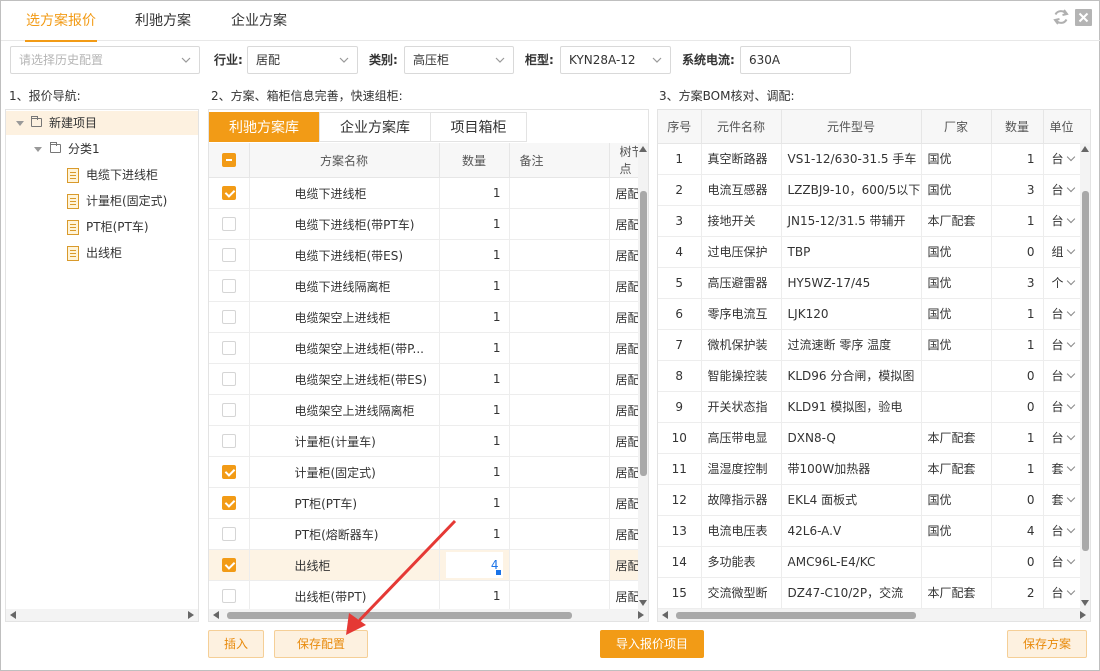  What do you see at coordinates (102, 201) in the screenshot?
I see `tree-node-cabinet: 计量柜(固定式)` at bounding box center [102, 201].